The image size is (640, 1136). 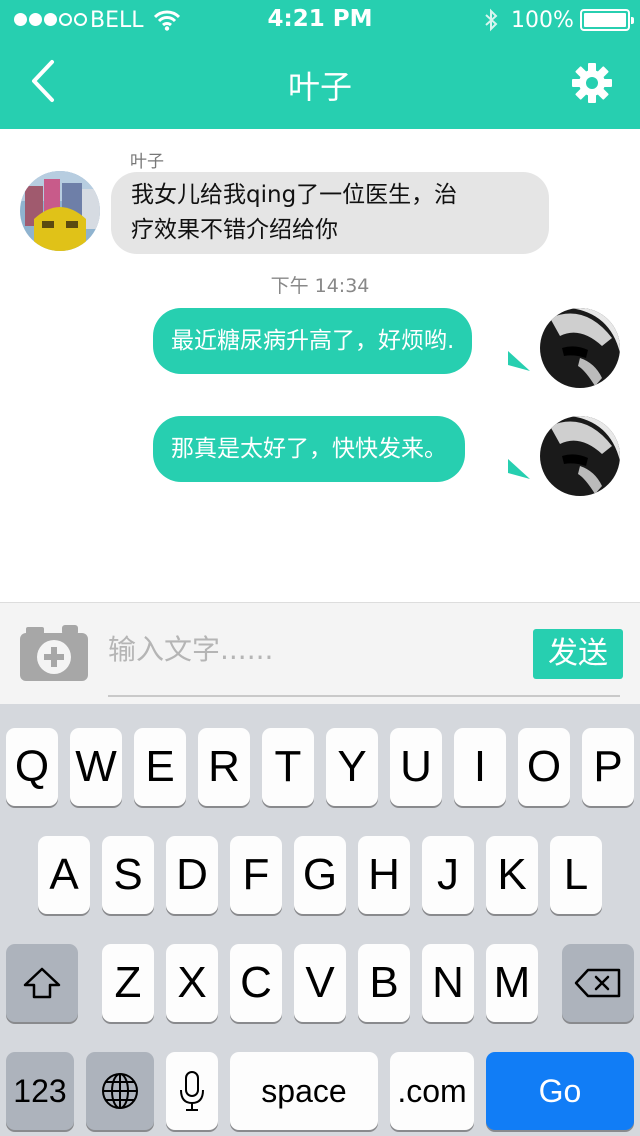 What do you see at coordinates (512, 983) in the screenshot?
I see `key-m: M` at bounding box center [512, 983].